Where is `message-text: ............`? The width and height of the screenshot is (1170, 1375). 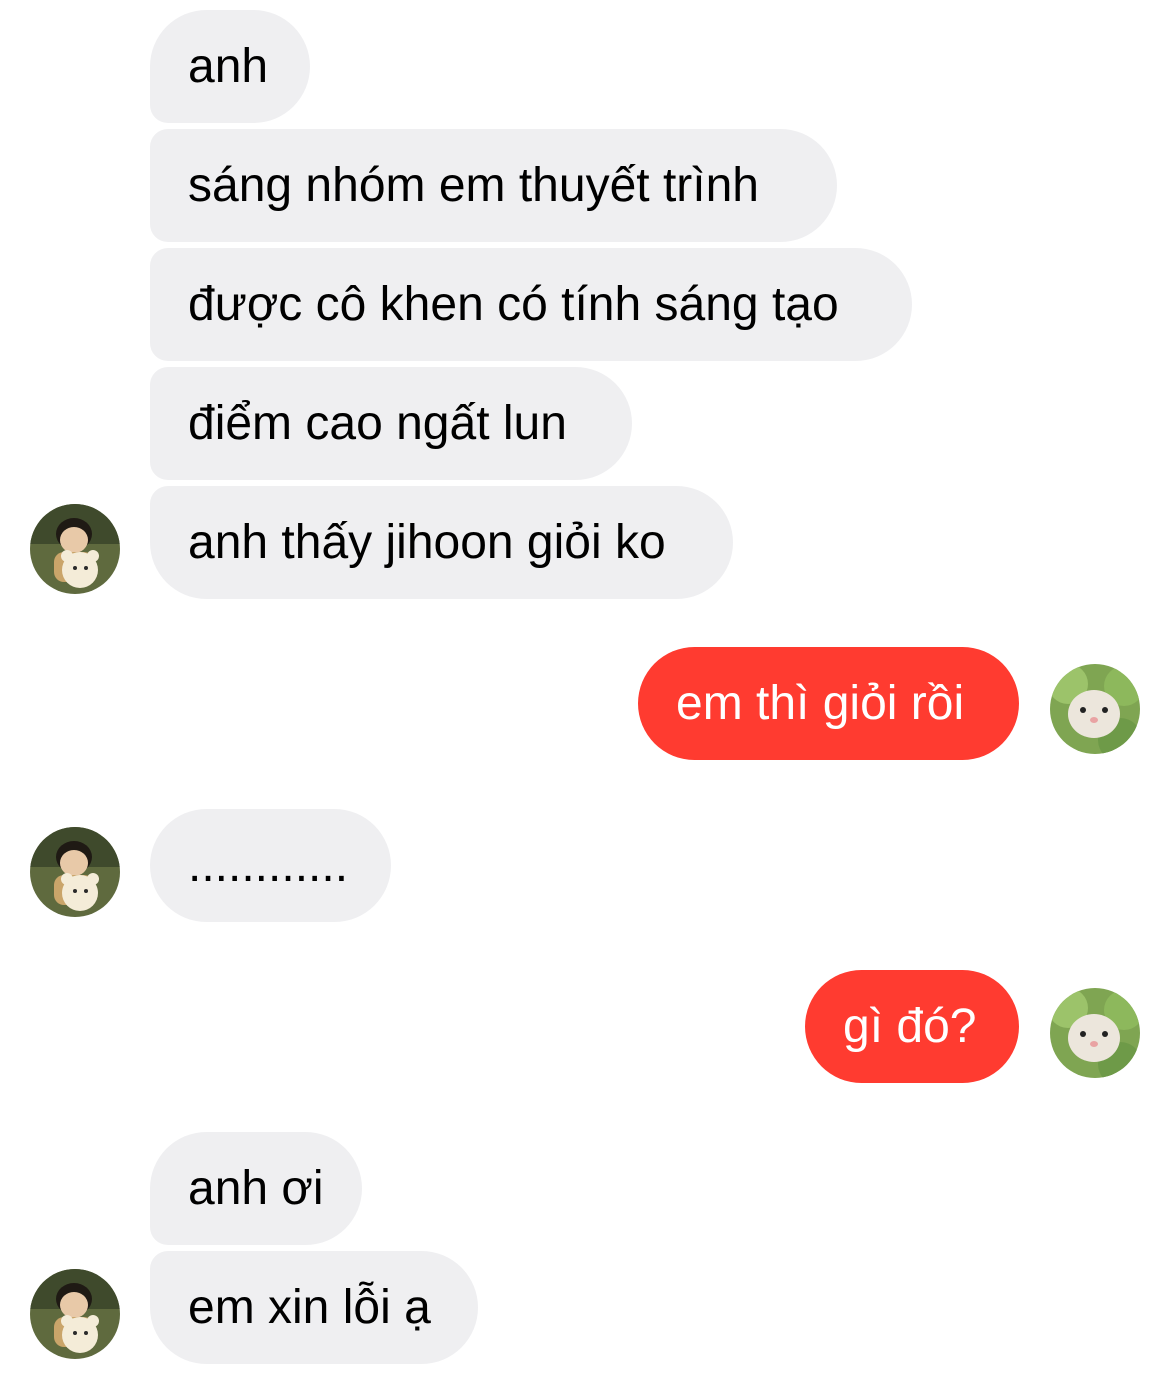 message-text: ............ is located at coordinates (268, 865).